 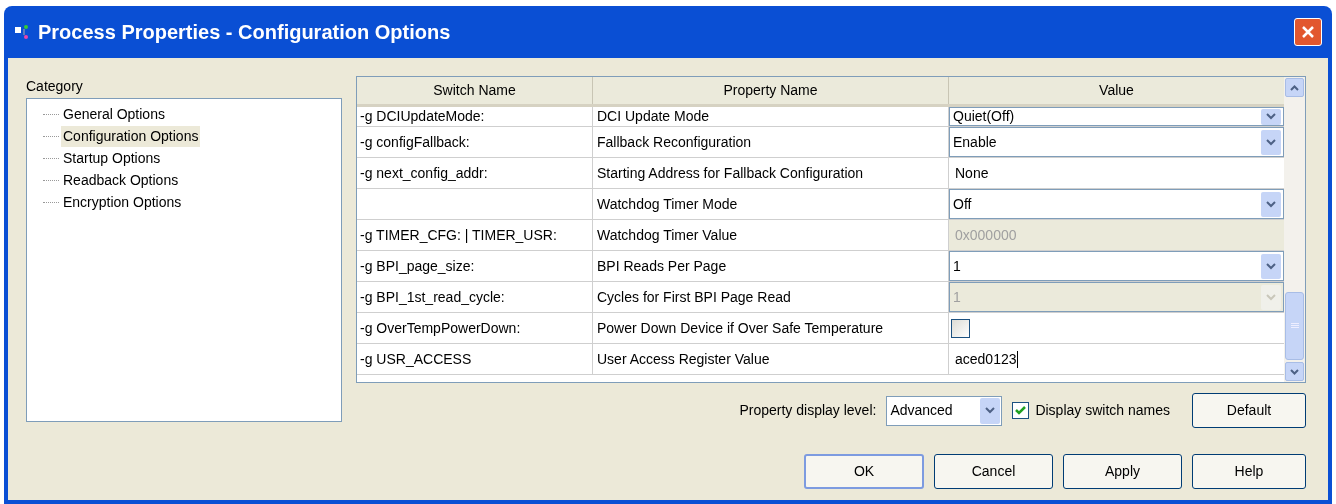 What do you see at coordinates (662, 266) in the screenshot?
I see `table-cell-text: BPI Reads Per Page` at bounding box center [662, 266].